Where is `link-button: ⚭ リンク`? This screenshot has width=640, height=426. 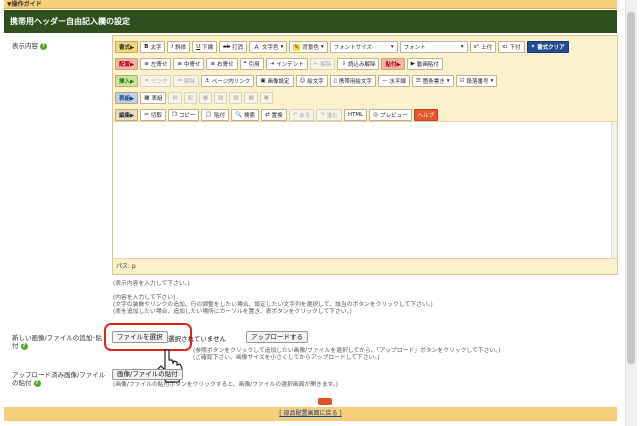 link-button: ⚭ リンク is located at coordinates (156, 81).